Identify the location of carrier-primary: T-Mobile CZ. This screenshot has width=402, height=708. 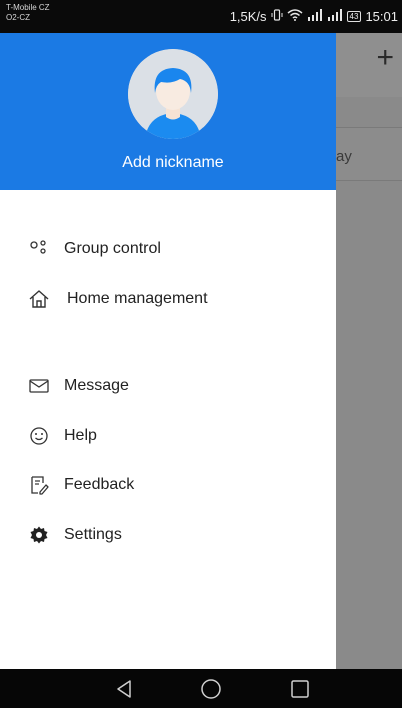
(28, 7).